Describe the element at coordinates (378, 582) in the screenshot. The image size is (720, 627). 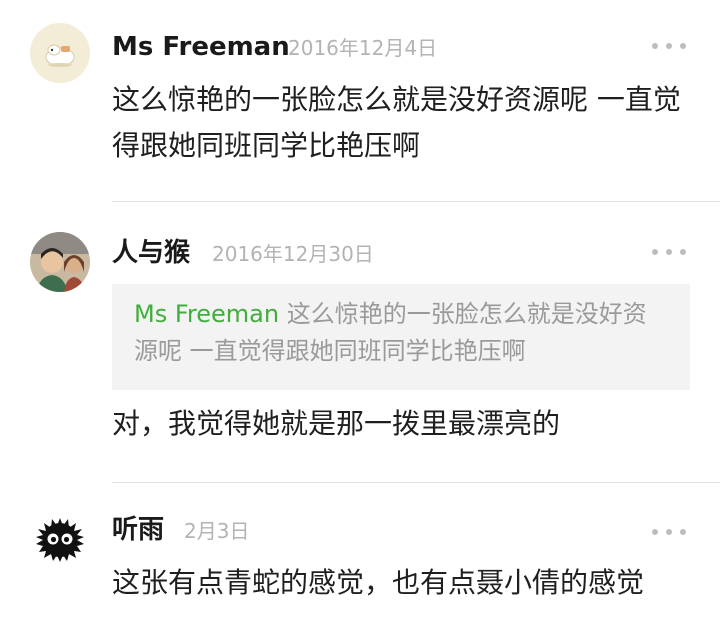
I see `comment-text: 这张有点青蛇的感觉，也有点聂小倩的感觉` at that location.